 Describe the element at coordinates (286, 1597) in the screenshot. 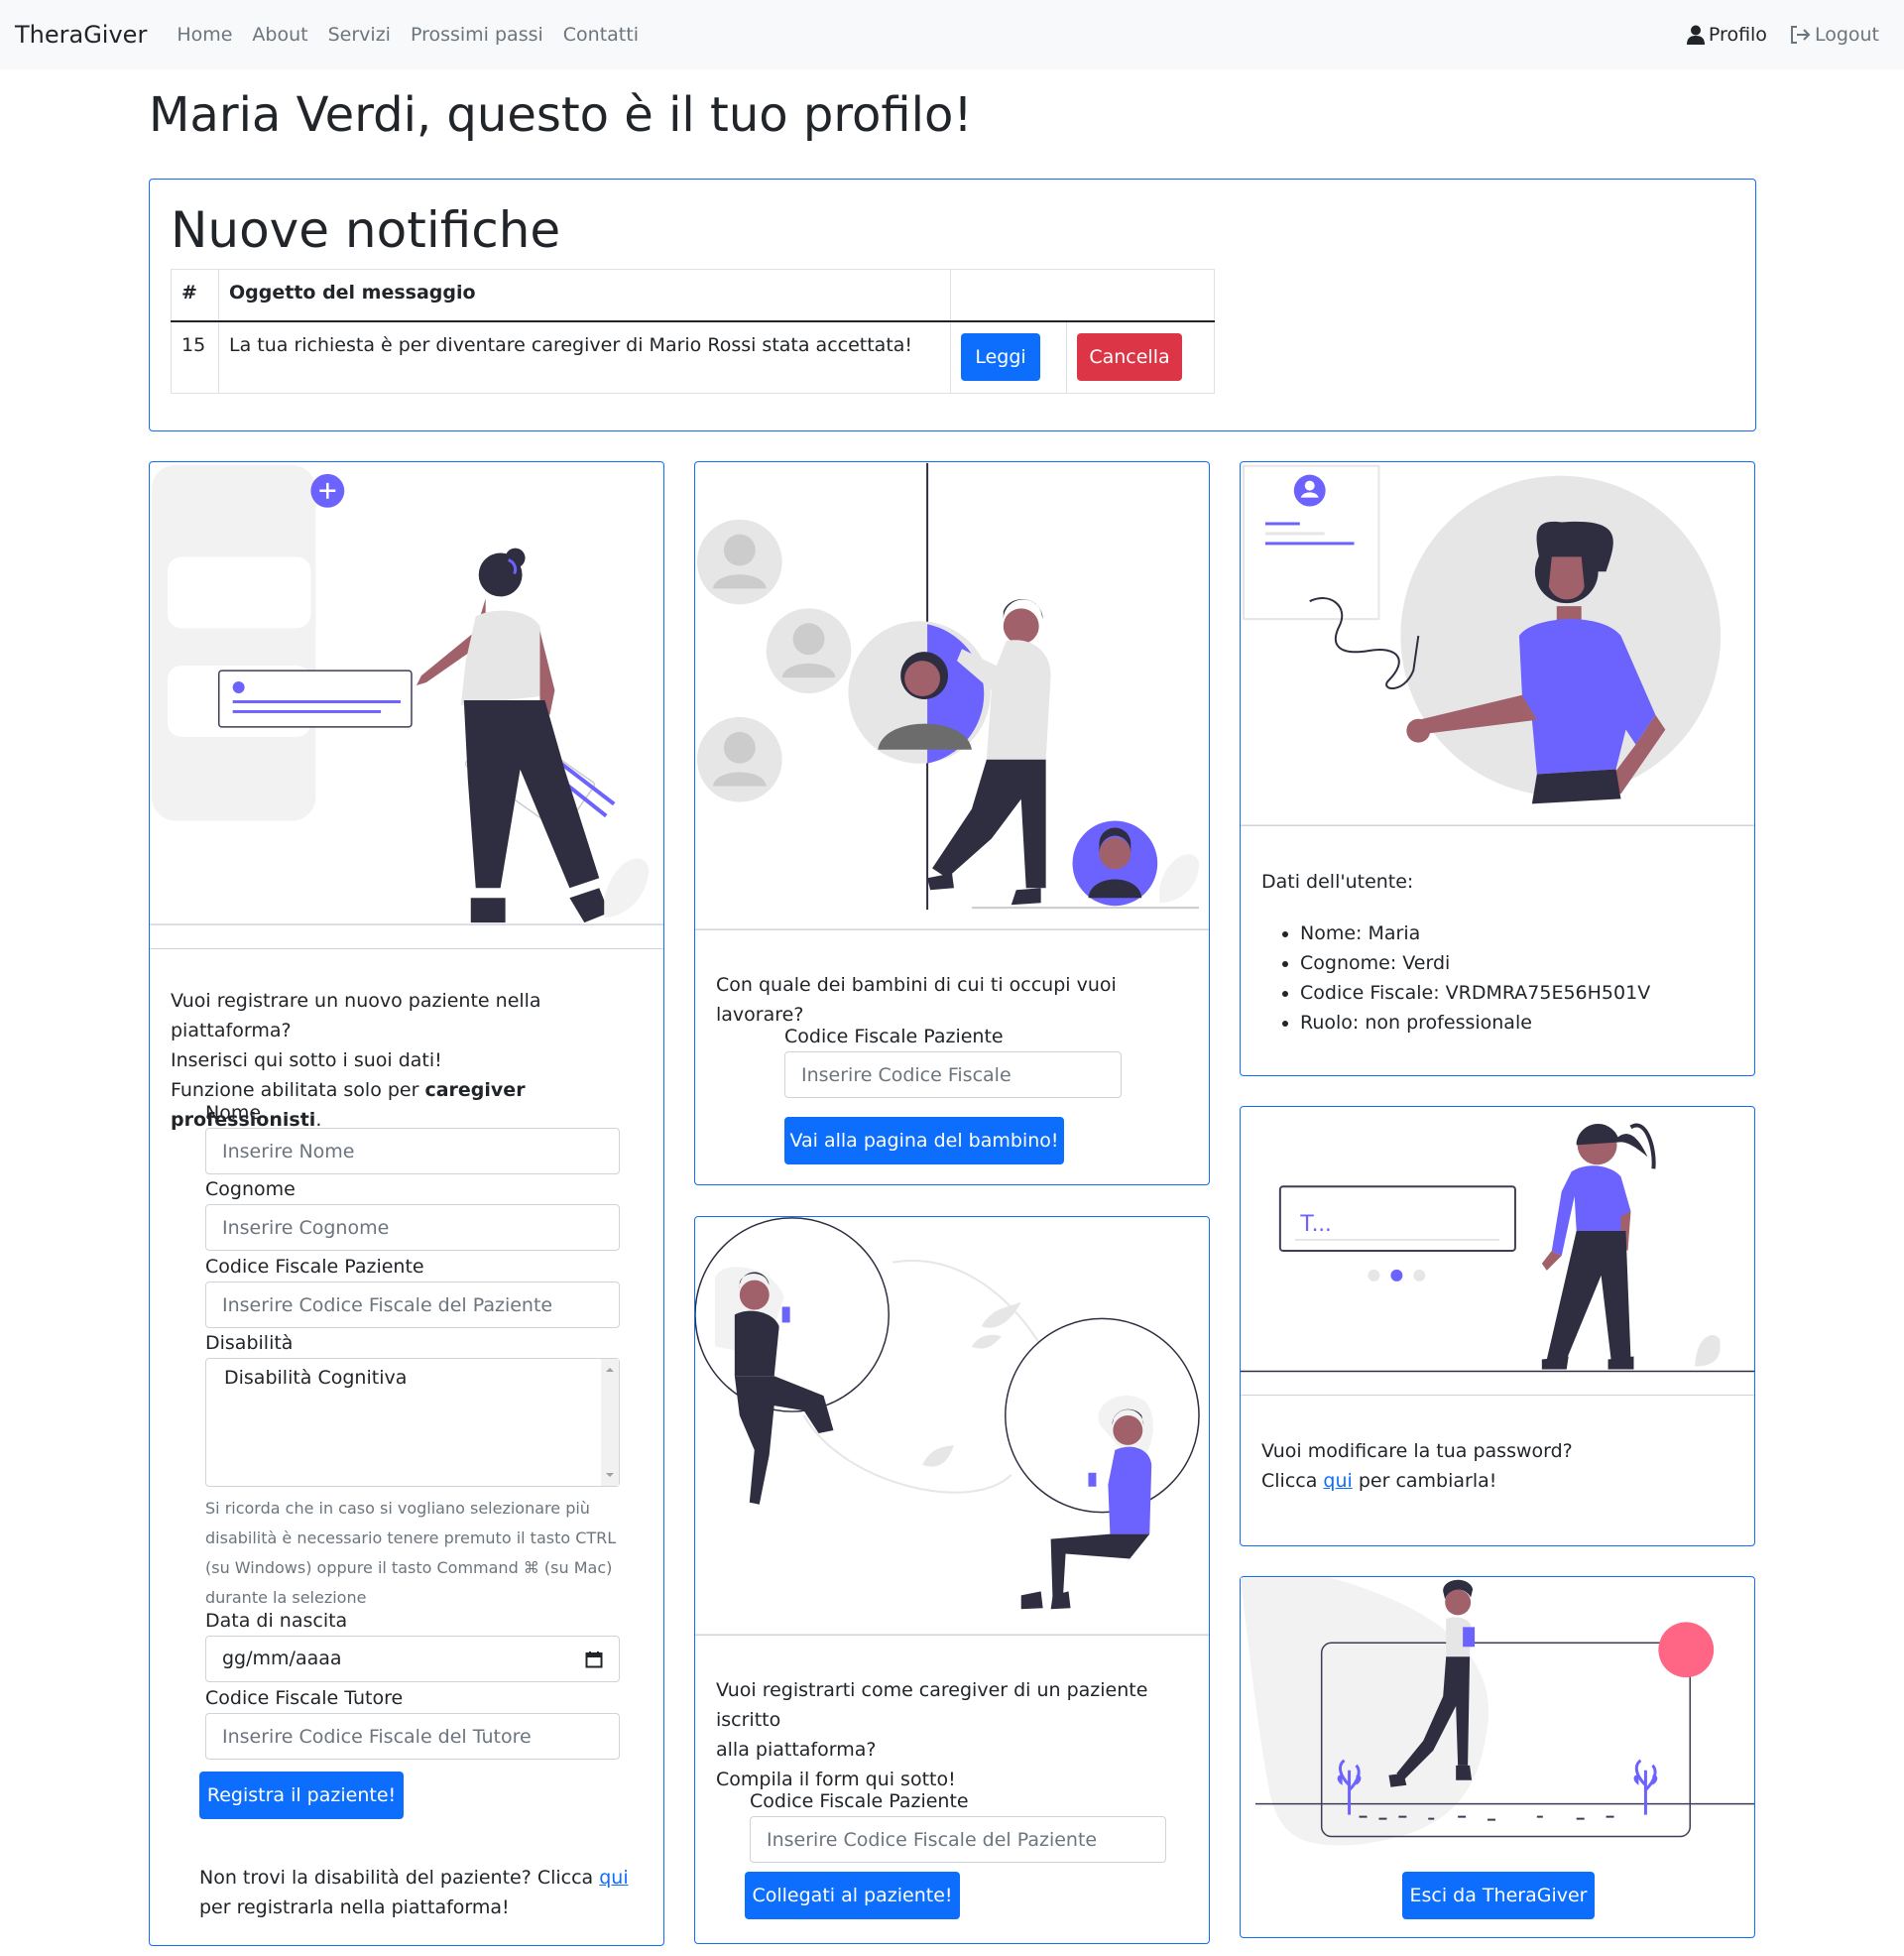

I see `help-line4: durante la selezione` at that location.